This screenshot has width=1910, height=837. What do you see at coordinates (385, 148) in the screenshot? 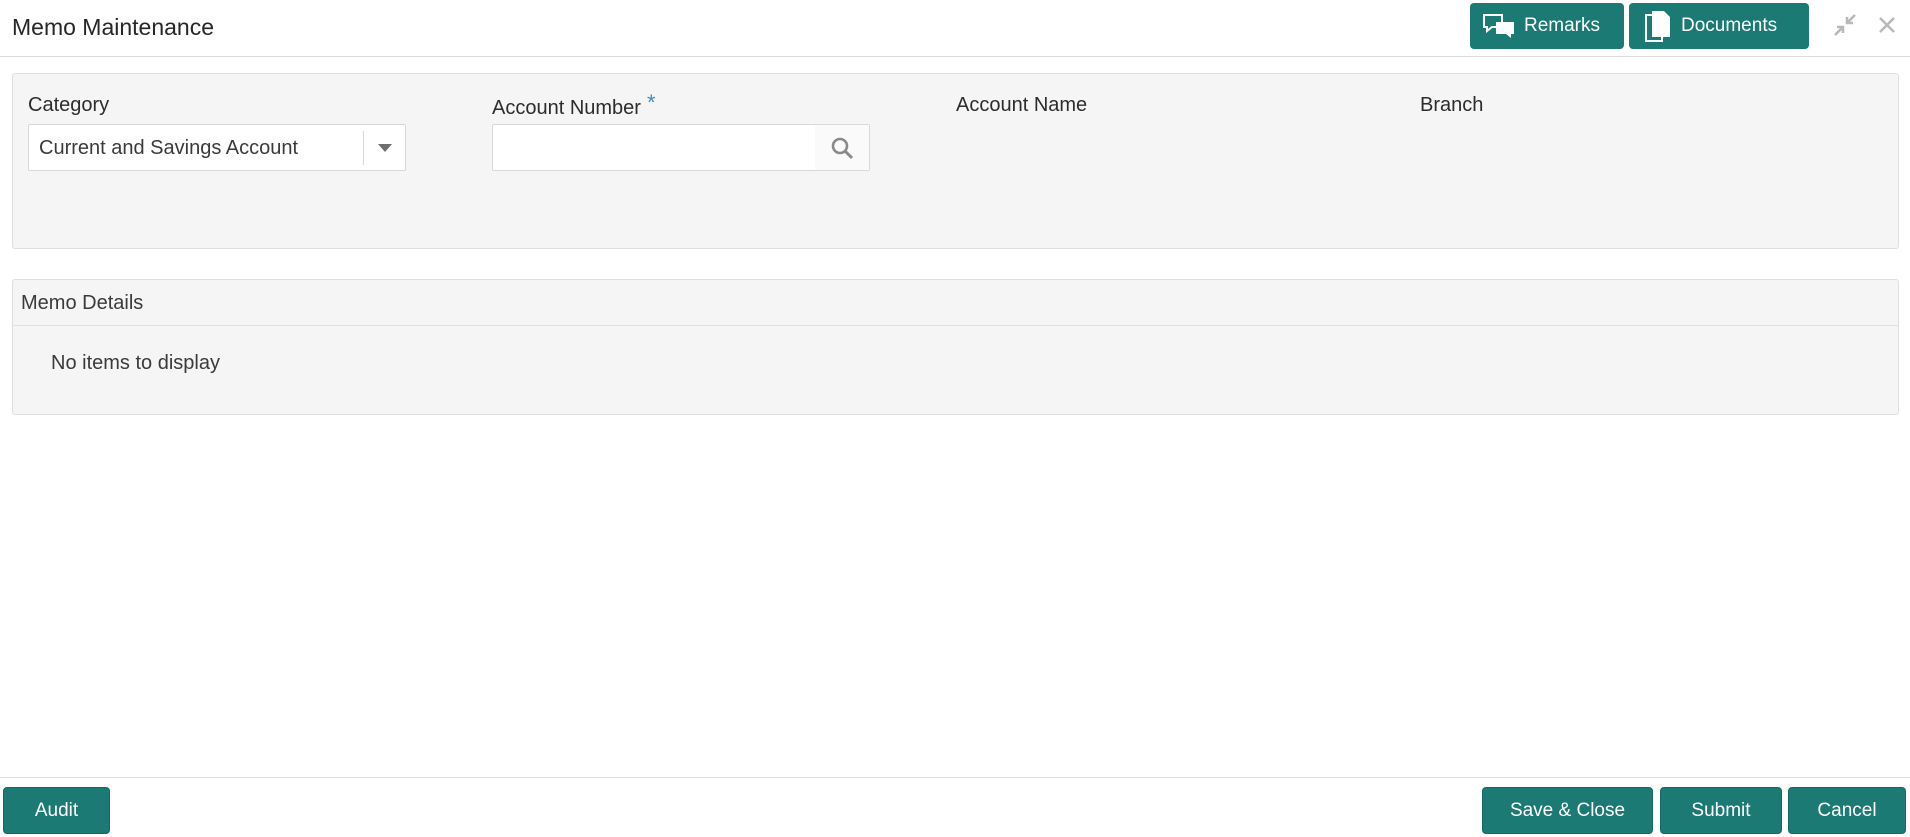
I see `dropdown-arrow-icon` at bounding box center [385, 148].